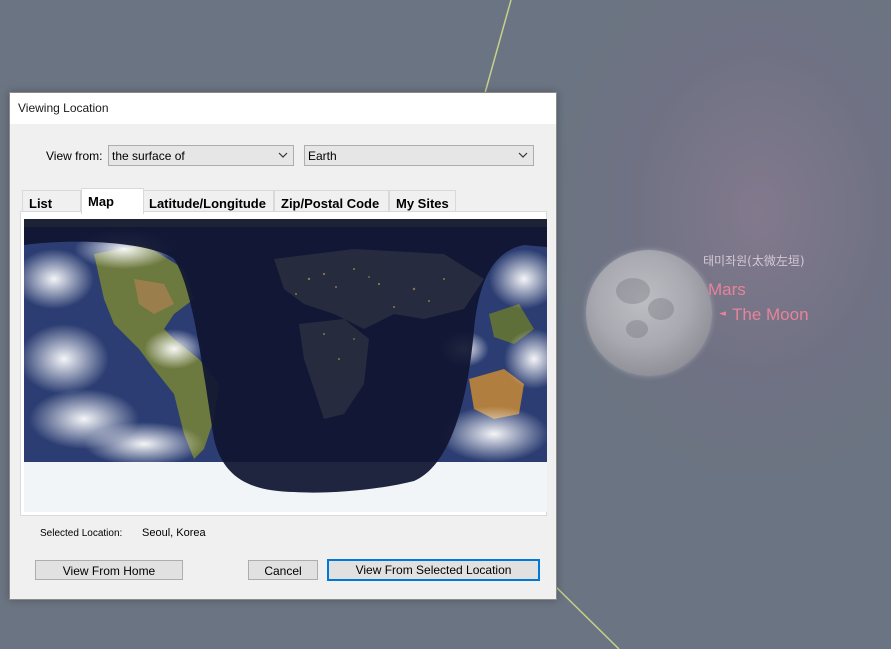 Image resolution: width=891 pixels, height=649 pixels. Describe the element at coordinates (283, 570) in the screenshot. I see `cancel-button: Cancel` at that location.